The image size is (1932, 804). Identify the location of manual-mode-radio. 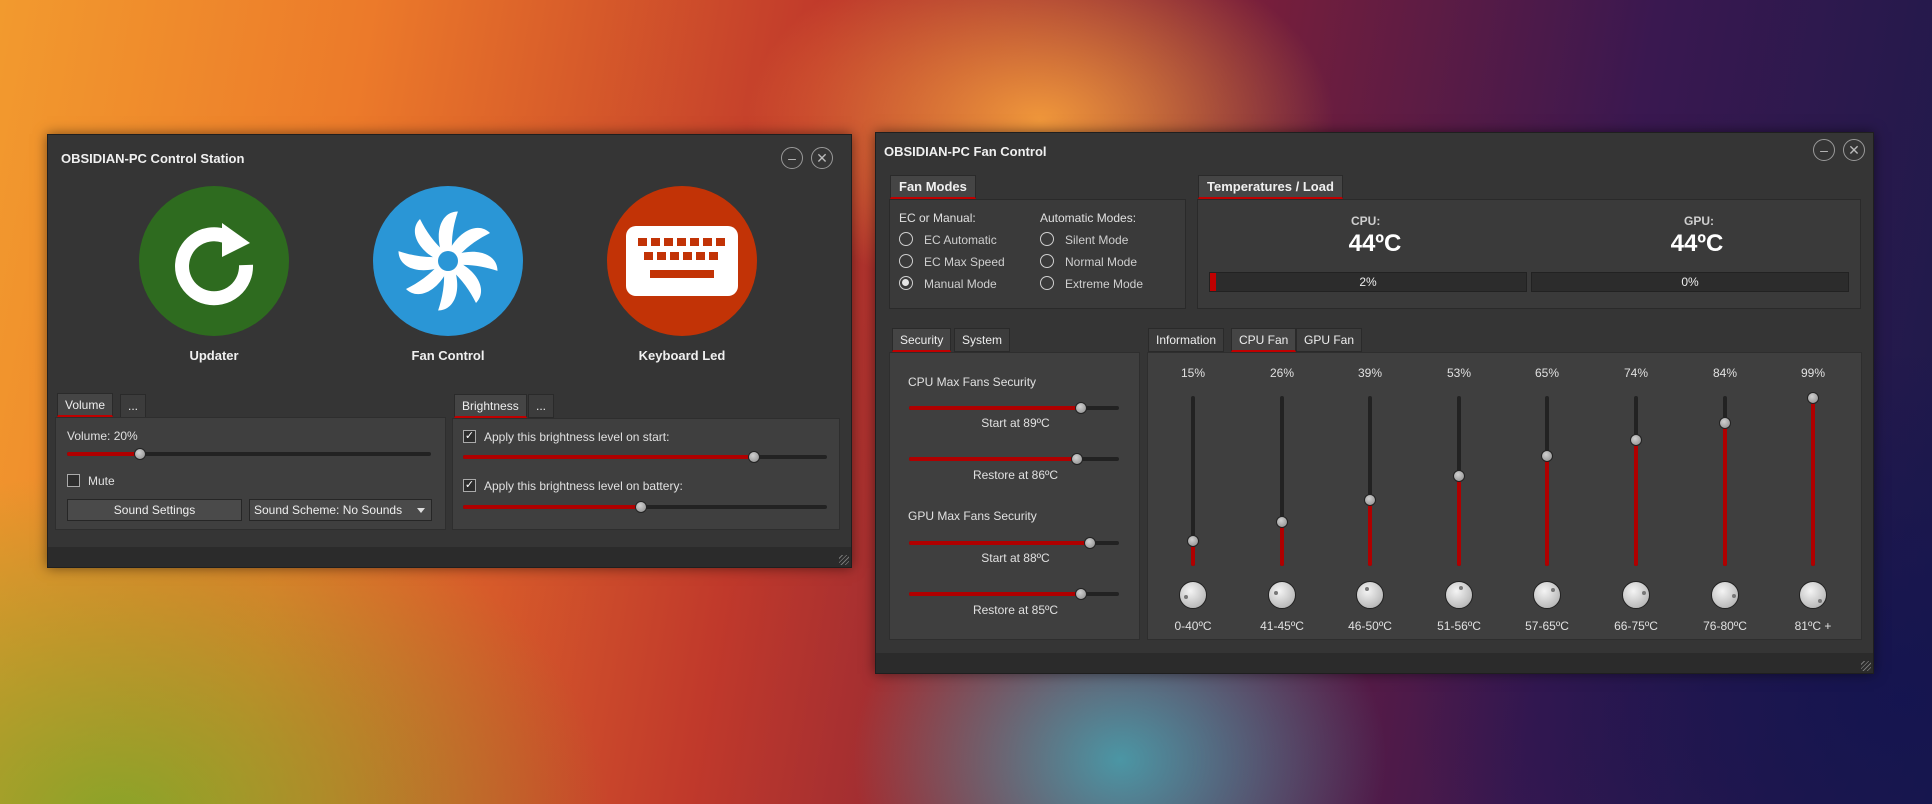
(906, 283).